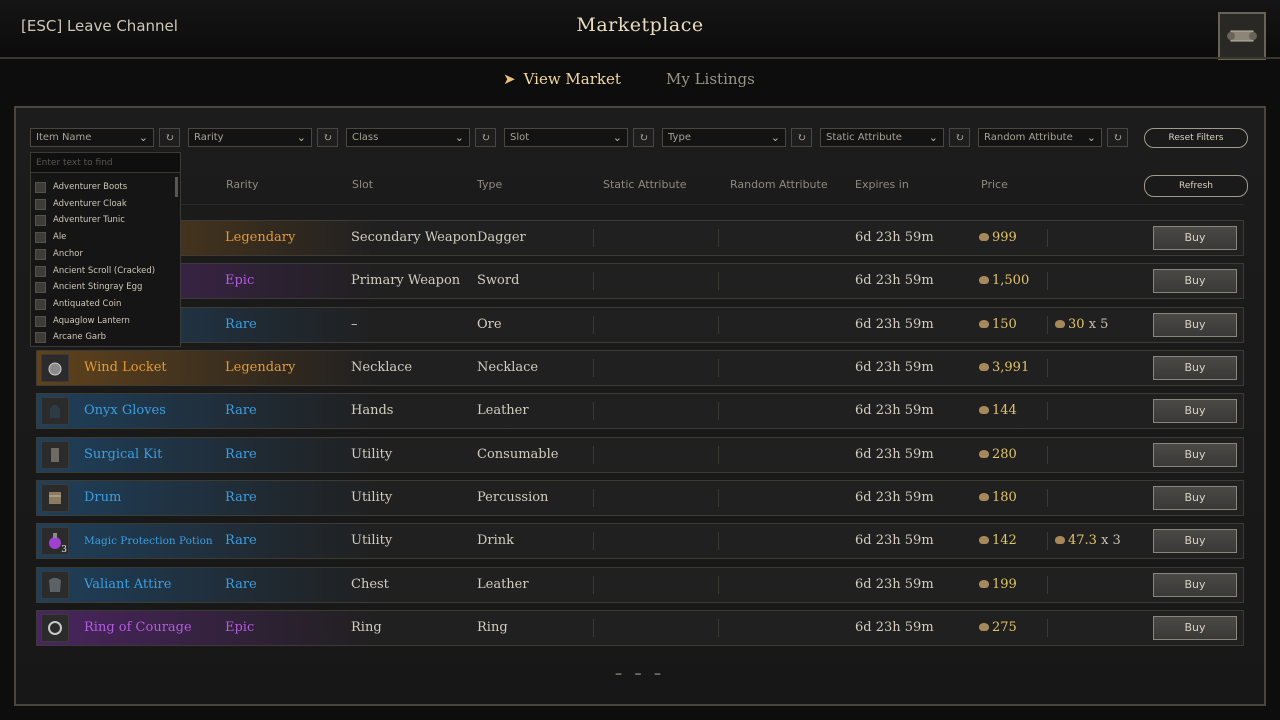  What do you see at coordinates (92, 137) in the screenshot?
I see `item-name-filter: Item Name ⌄` at bounding box center [92, 137].